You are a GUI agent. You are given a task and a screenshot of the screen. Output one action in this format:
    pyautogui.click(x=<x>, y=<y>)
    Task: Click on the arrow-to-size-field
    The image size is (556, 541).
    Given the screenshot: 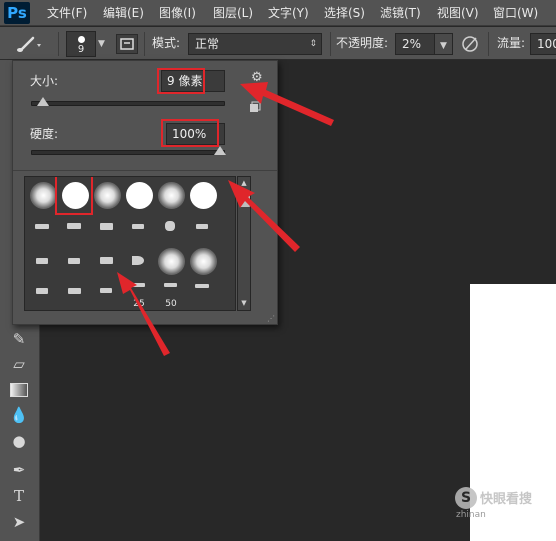 What is the action you would take?
    pyautogui.click(x=287, y=104)
    